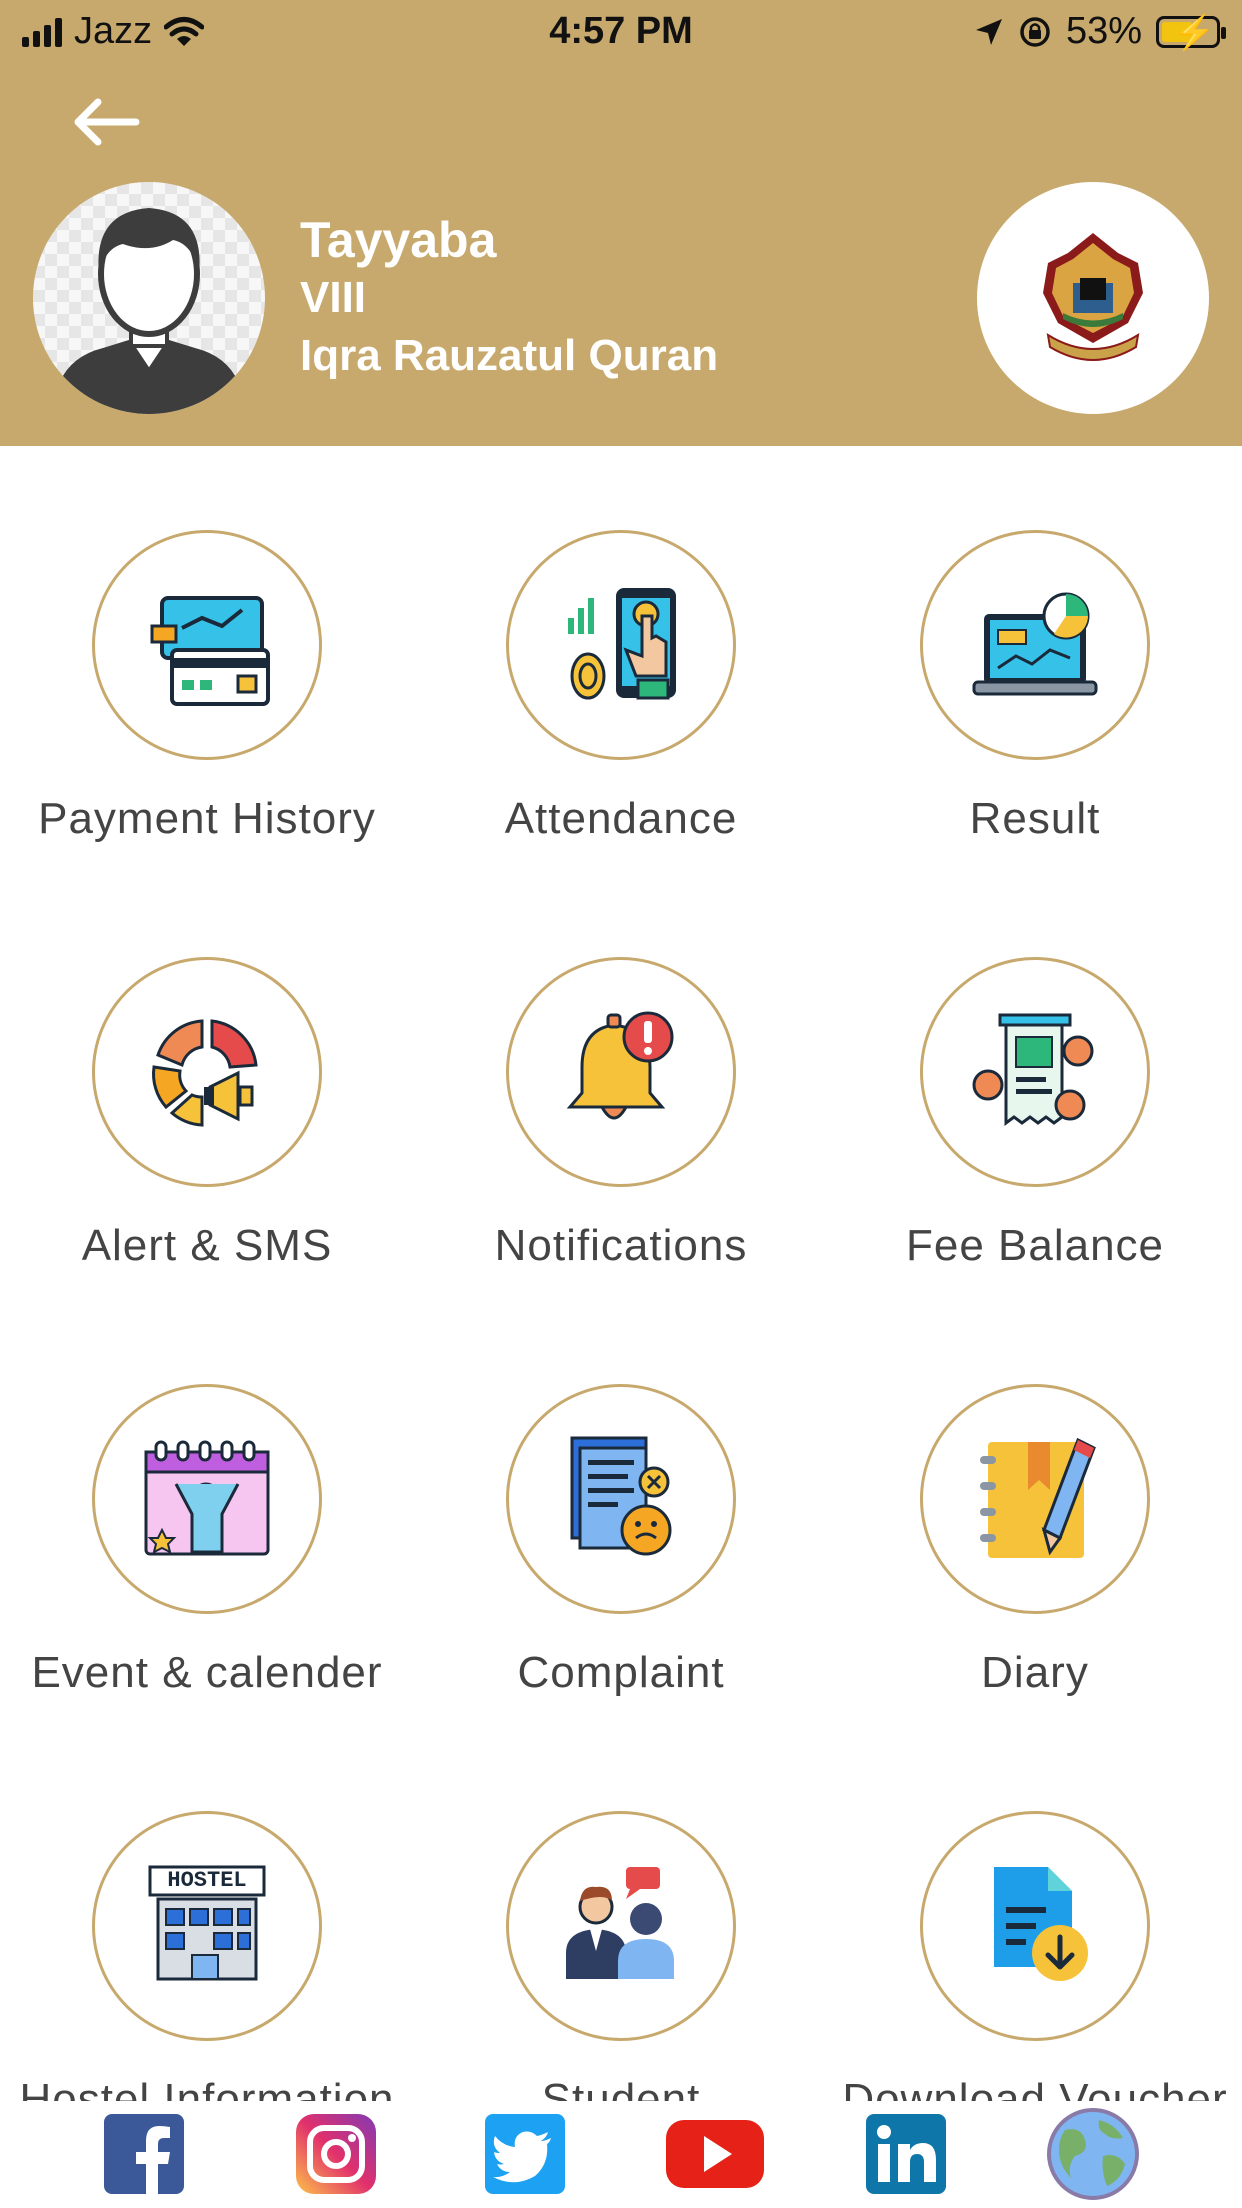 The height and width of the screenshot is (2208, 1242). Describe the element at coordinates (1041, 1924) in the screenshot. I see `download-voucher-icon` at that location.